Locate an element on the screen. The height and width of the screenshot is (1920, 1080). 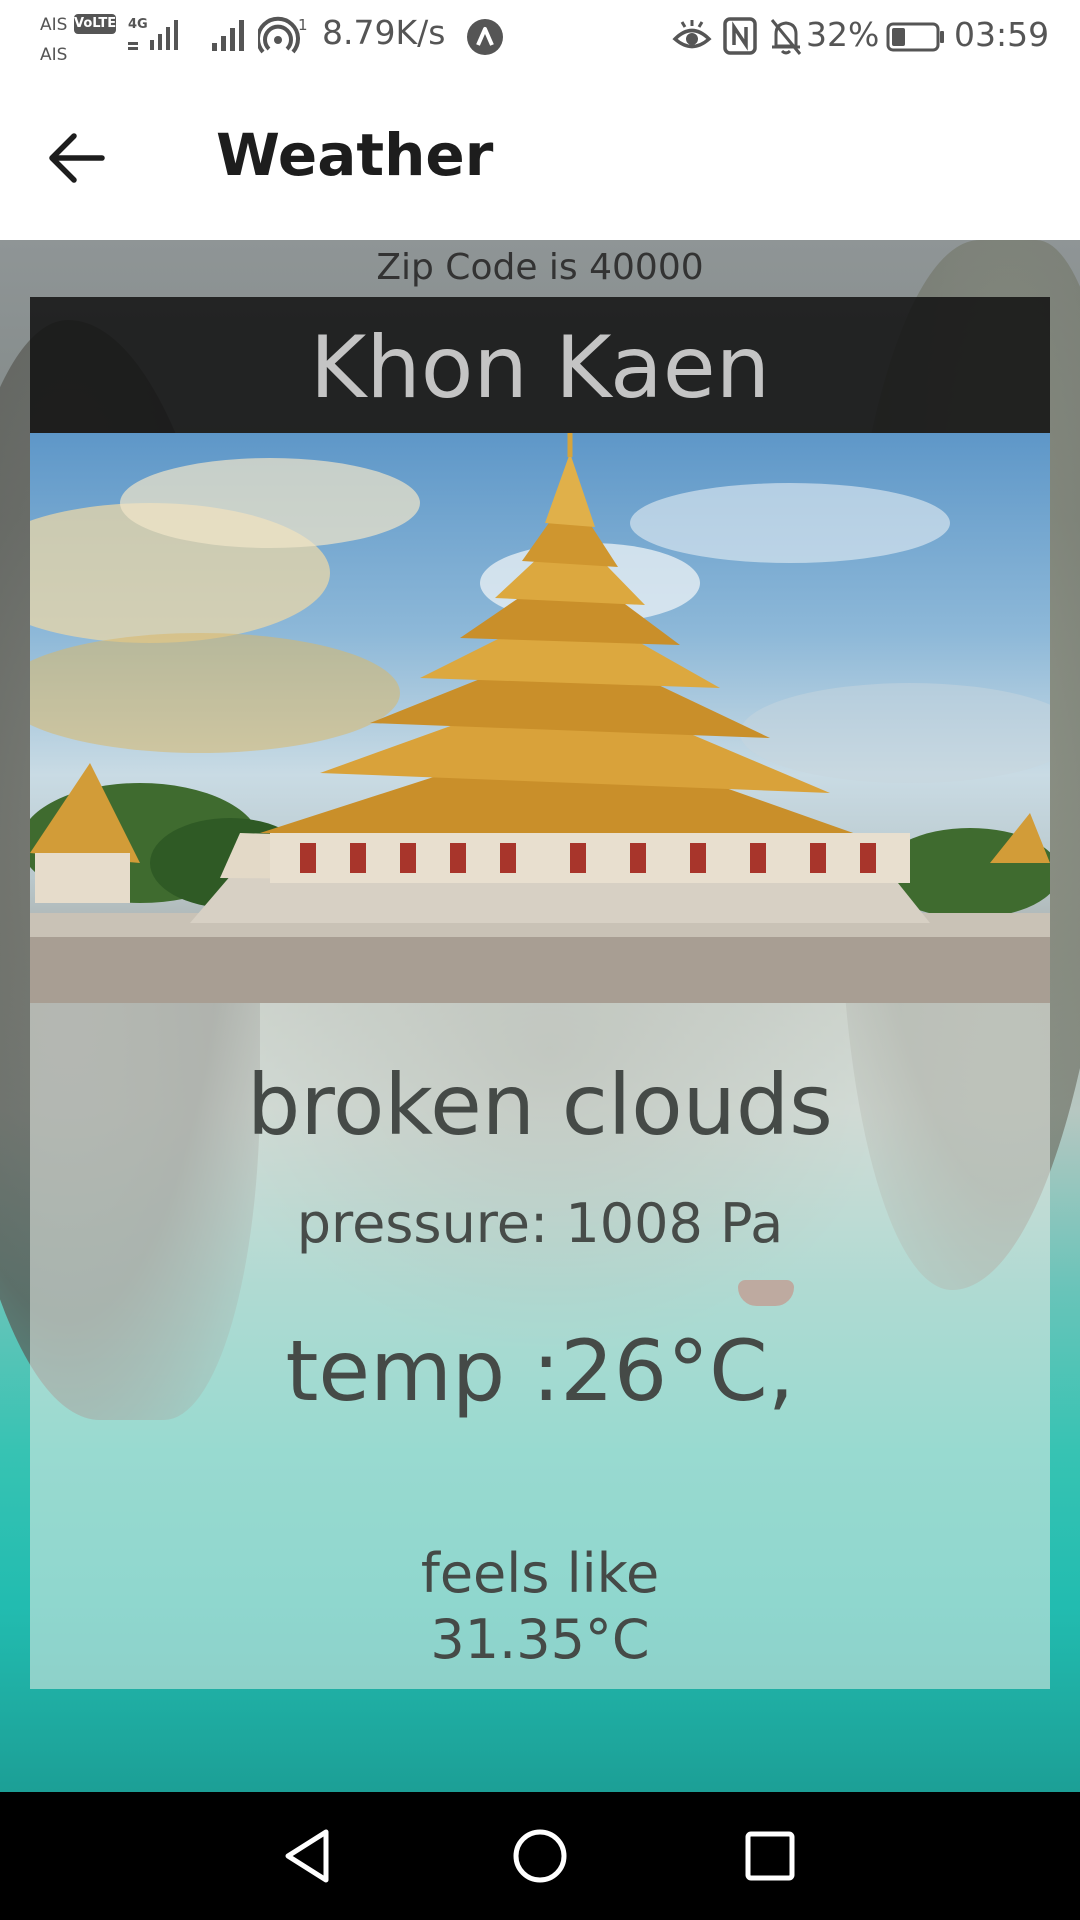
nav-recents-icon is located at coordinates (770, 1856).